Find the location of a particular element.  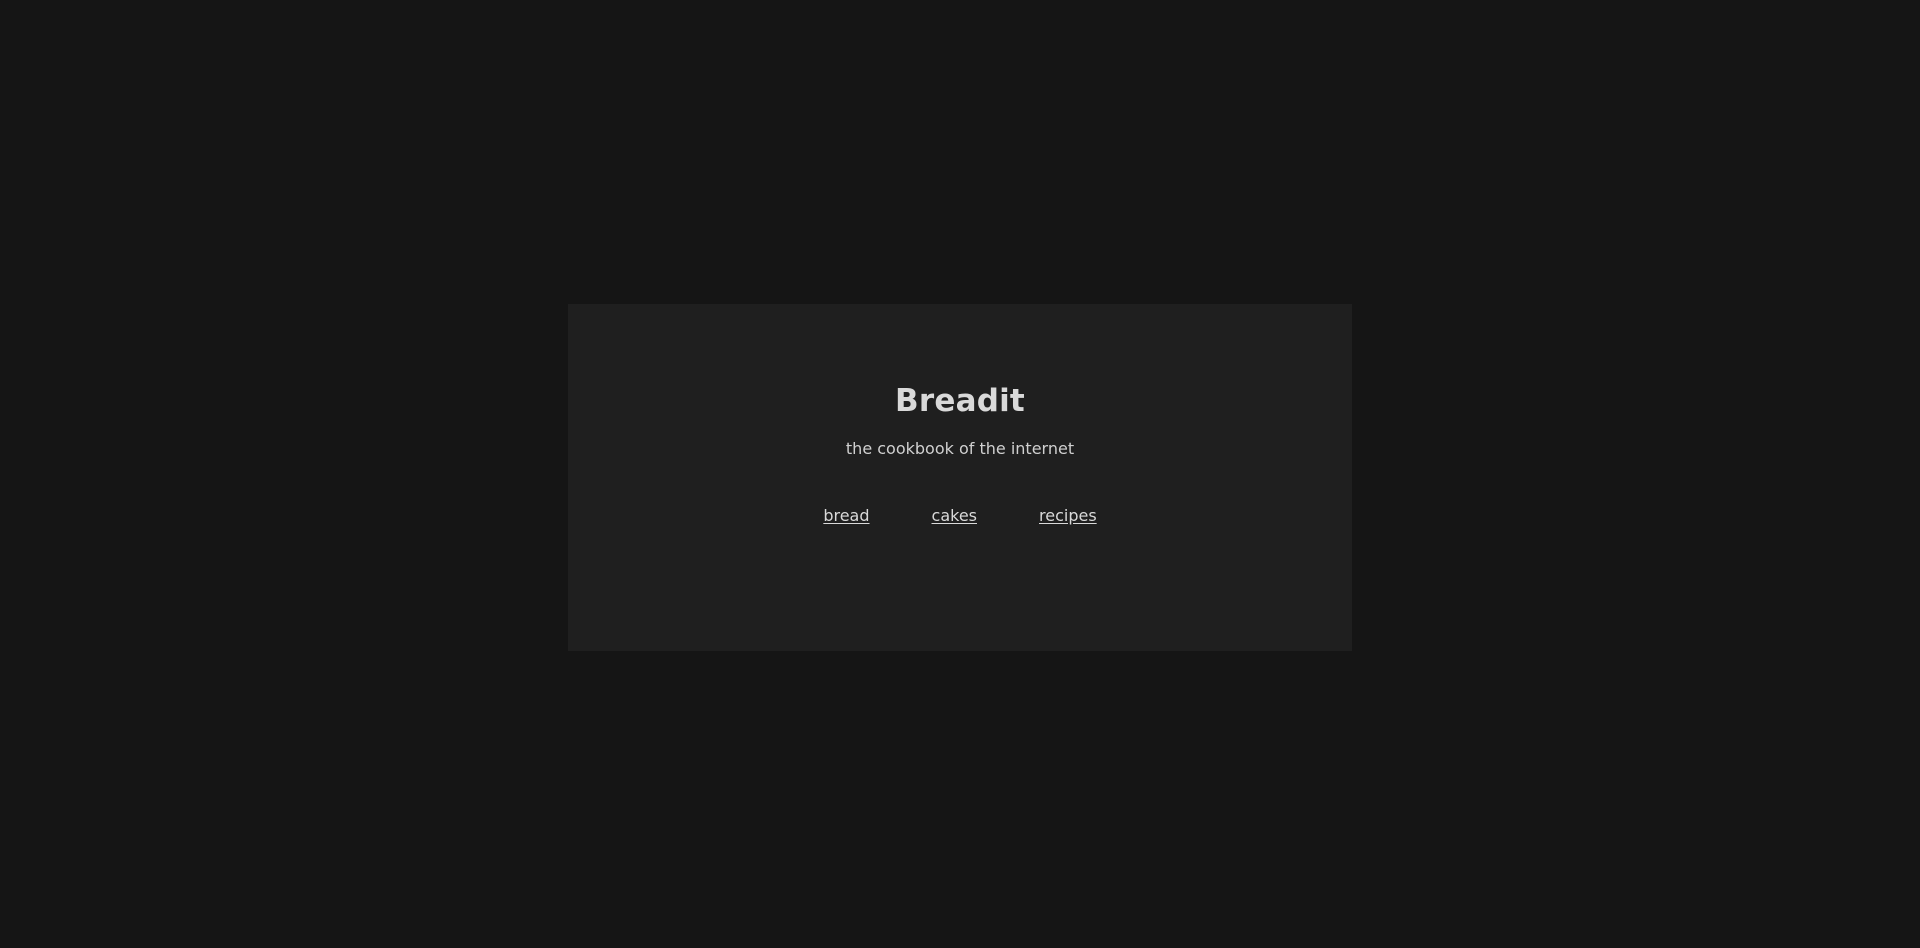

nav-link-cakes: cakes is located at coordinates (954, 516).